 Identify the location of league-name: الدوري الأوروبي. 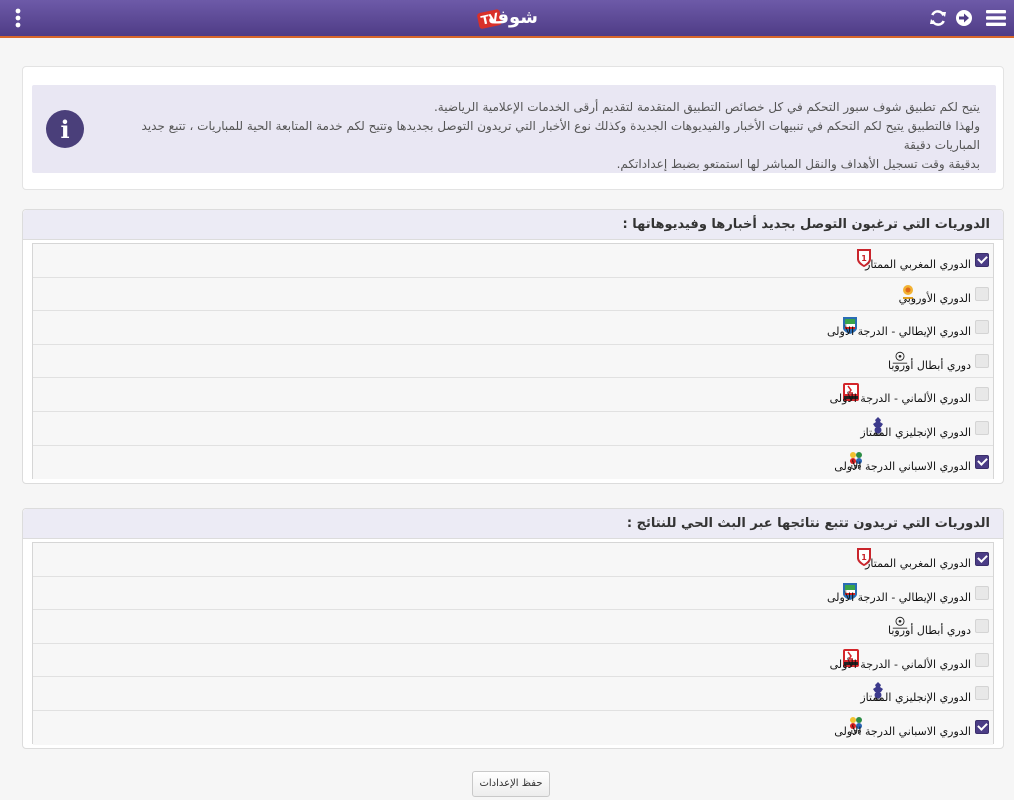
(934, 298).